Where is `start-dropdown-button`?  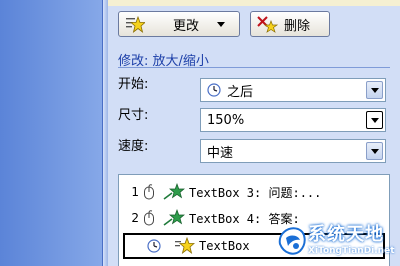 start-dropdown-button is located at coordinates (374, 90).